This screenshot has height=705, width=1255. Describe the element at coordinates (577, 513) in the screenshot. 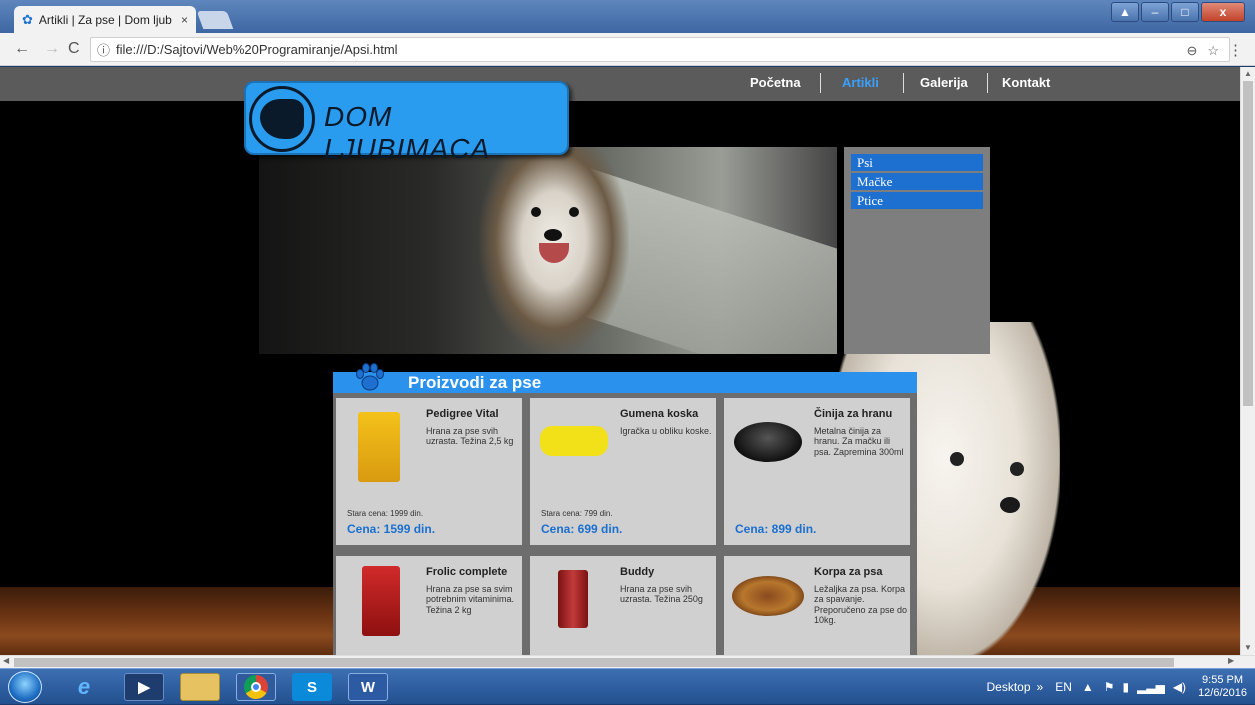

I see `product-old-price: Stara cena: 799 din.` at that location.